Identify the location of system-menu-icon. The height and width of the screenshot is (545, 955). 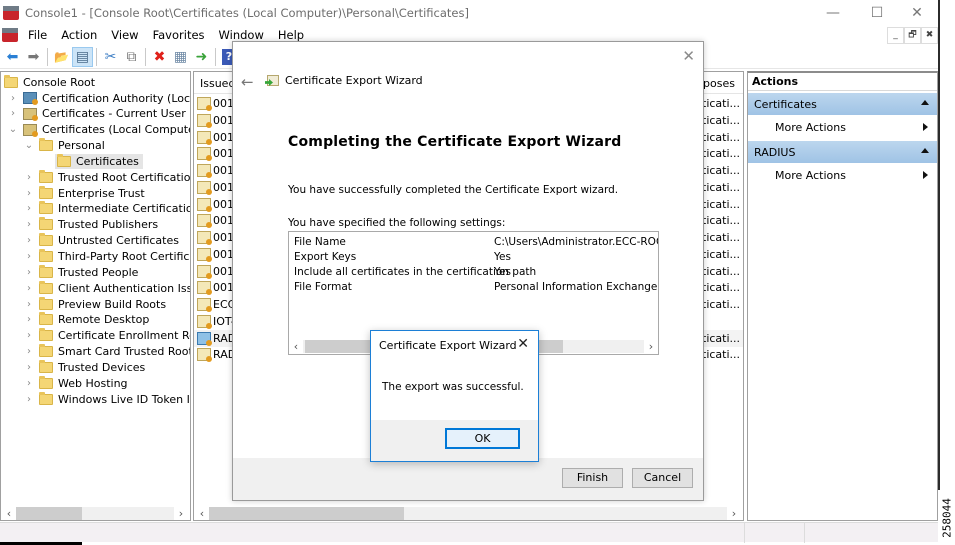
(10, 35).